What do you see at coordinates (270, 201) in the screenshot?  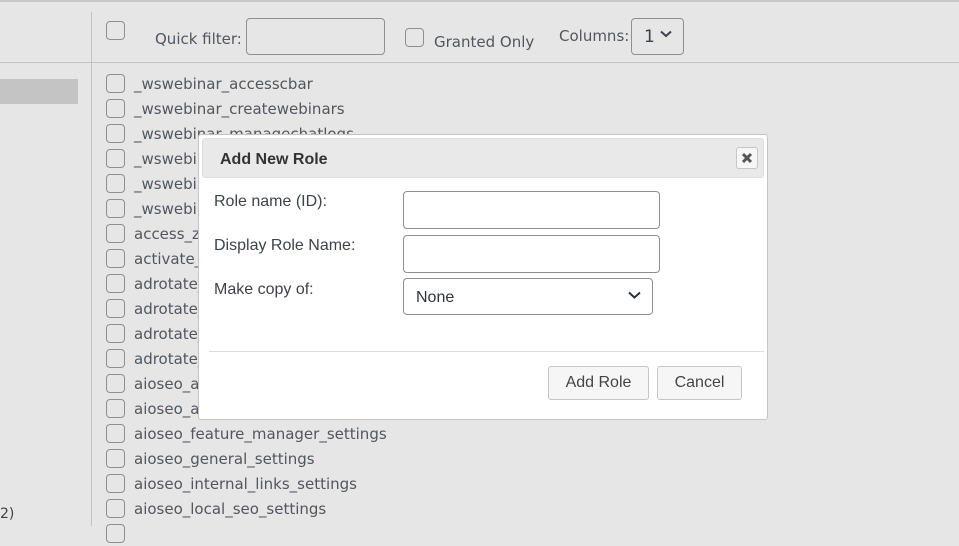 I see `role-name-label: Role name (ID):` at bounding box center [270, 201].